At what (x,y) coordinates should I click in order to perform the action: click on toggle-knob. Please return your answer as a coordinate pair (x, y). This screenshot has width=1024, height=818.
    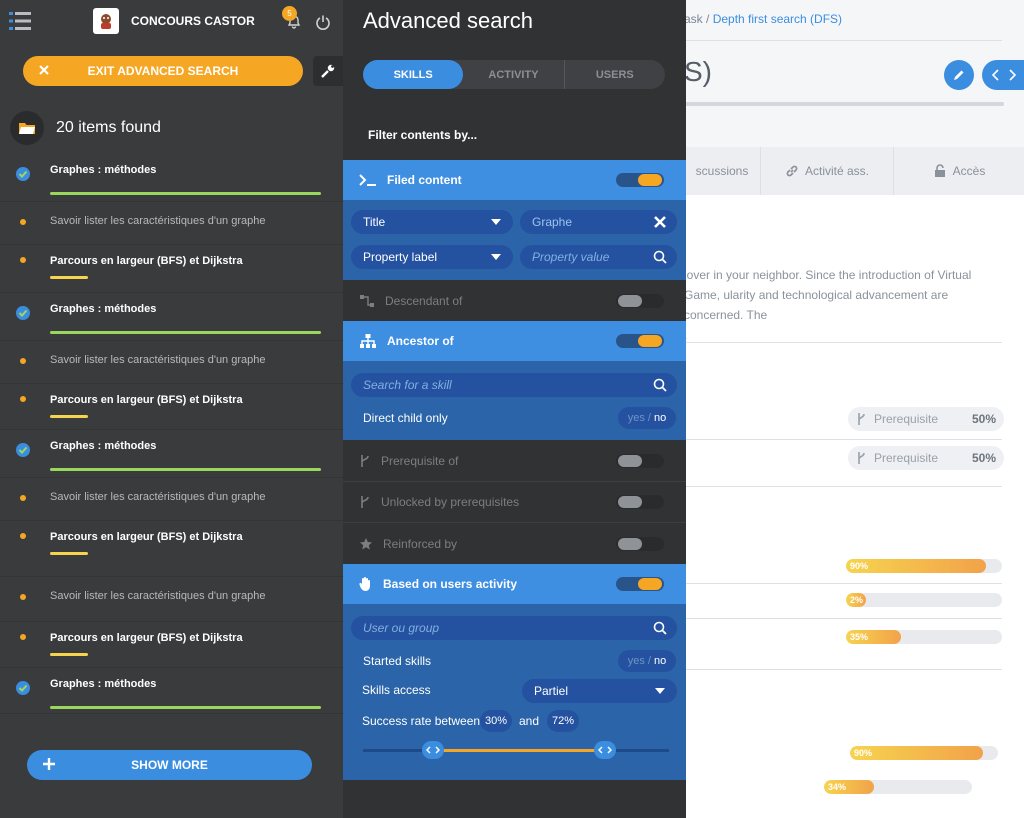
    Looking at the image, I should click on (630, 300).